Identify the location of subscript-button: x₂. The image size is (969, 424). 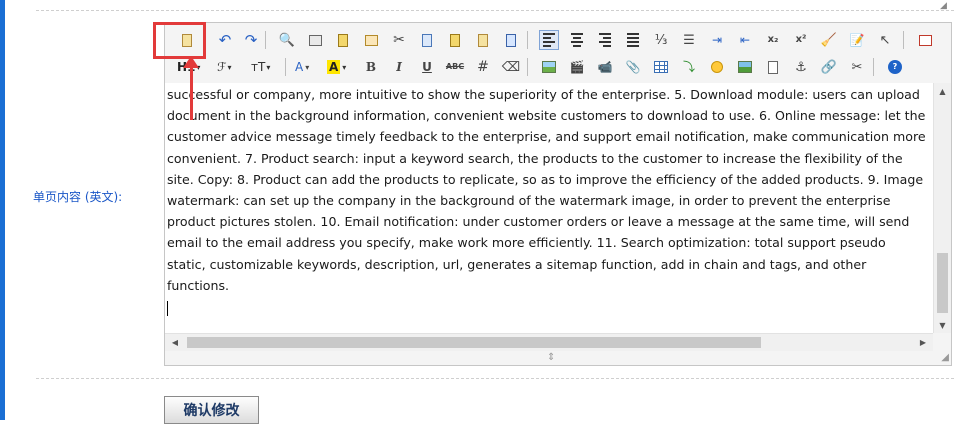
(773, 40).